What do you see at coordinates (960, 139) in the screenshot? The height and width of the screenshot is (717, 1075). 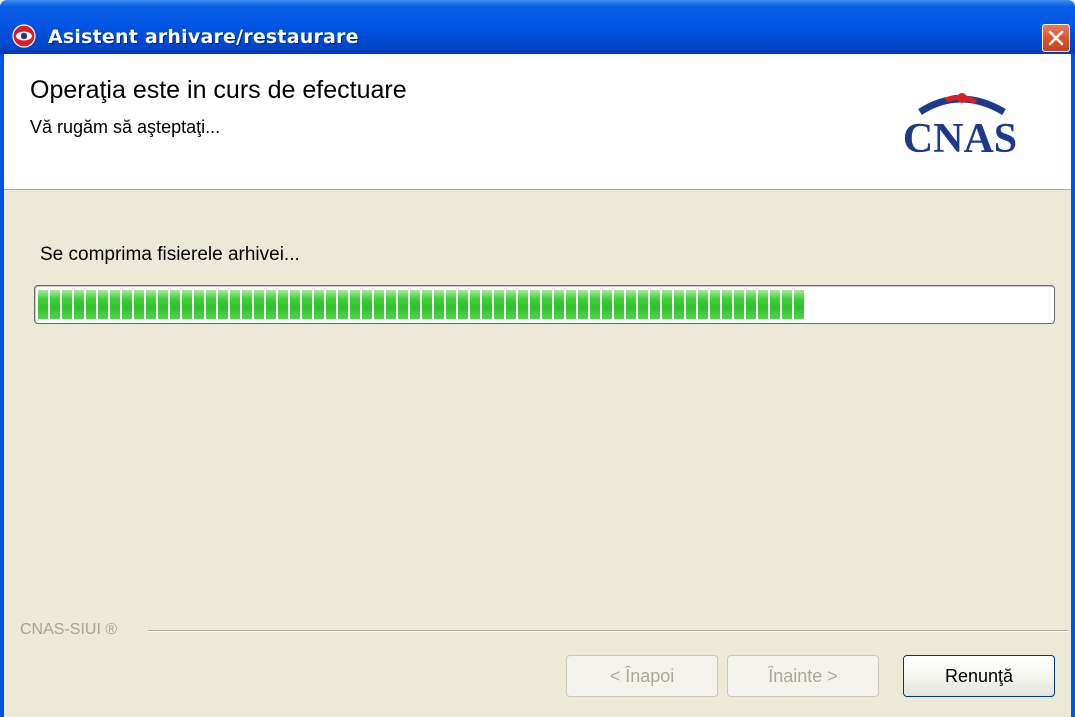 I see `svg-text: CNAS` at bounding box center [960, 139].